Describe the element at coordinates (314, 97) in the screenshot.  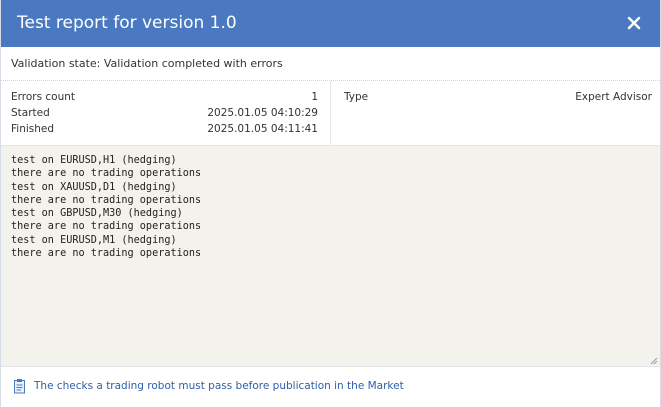
I see `errors-count-value: 1` at that location.